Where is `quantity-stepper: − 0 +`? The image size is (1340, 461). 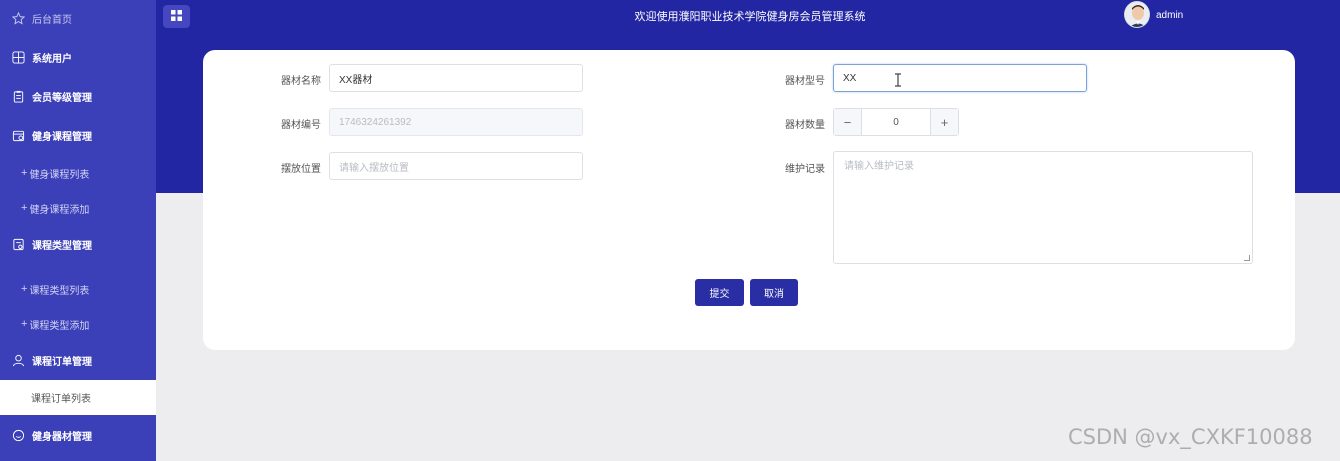 quantity-stepper: − 0 + is located at coordinates (896, 122).